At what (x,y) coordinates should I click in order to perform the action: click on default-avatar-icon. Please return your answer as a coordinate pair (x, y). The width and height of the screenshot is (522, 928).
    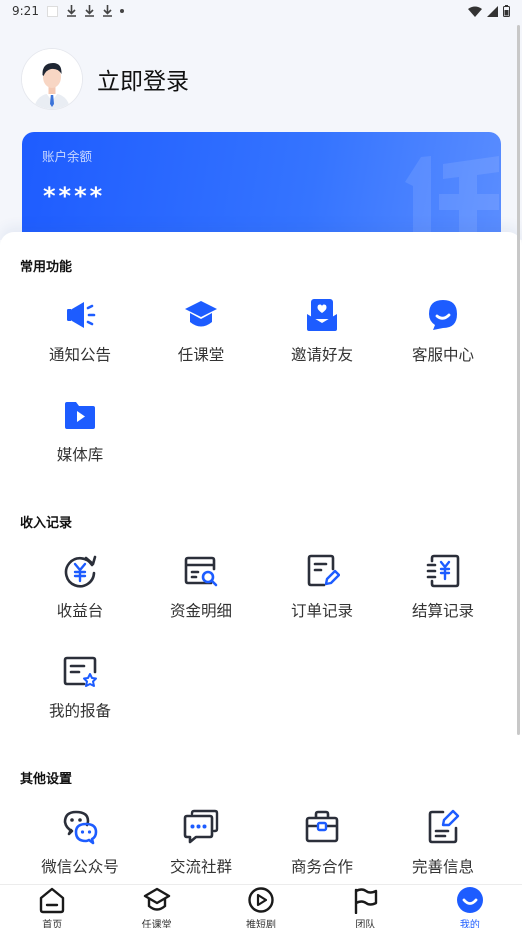
    Looking at the image, I should click on (52, 79).